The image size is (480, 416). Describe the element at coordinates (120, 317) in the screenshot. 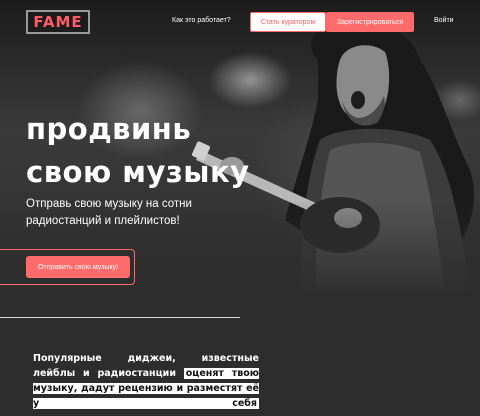

I see `section-divider` at that location.